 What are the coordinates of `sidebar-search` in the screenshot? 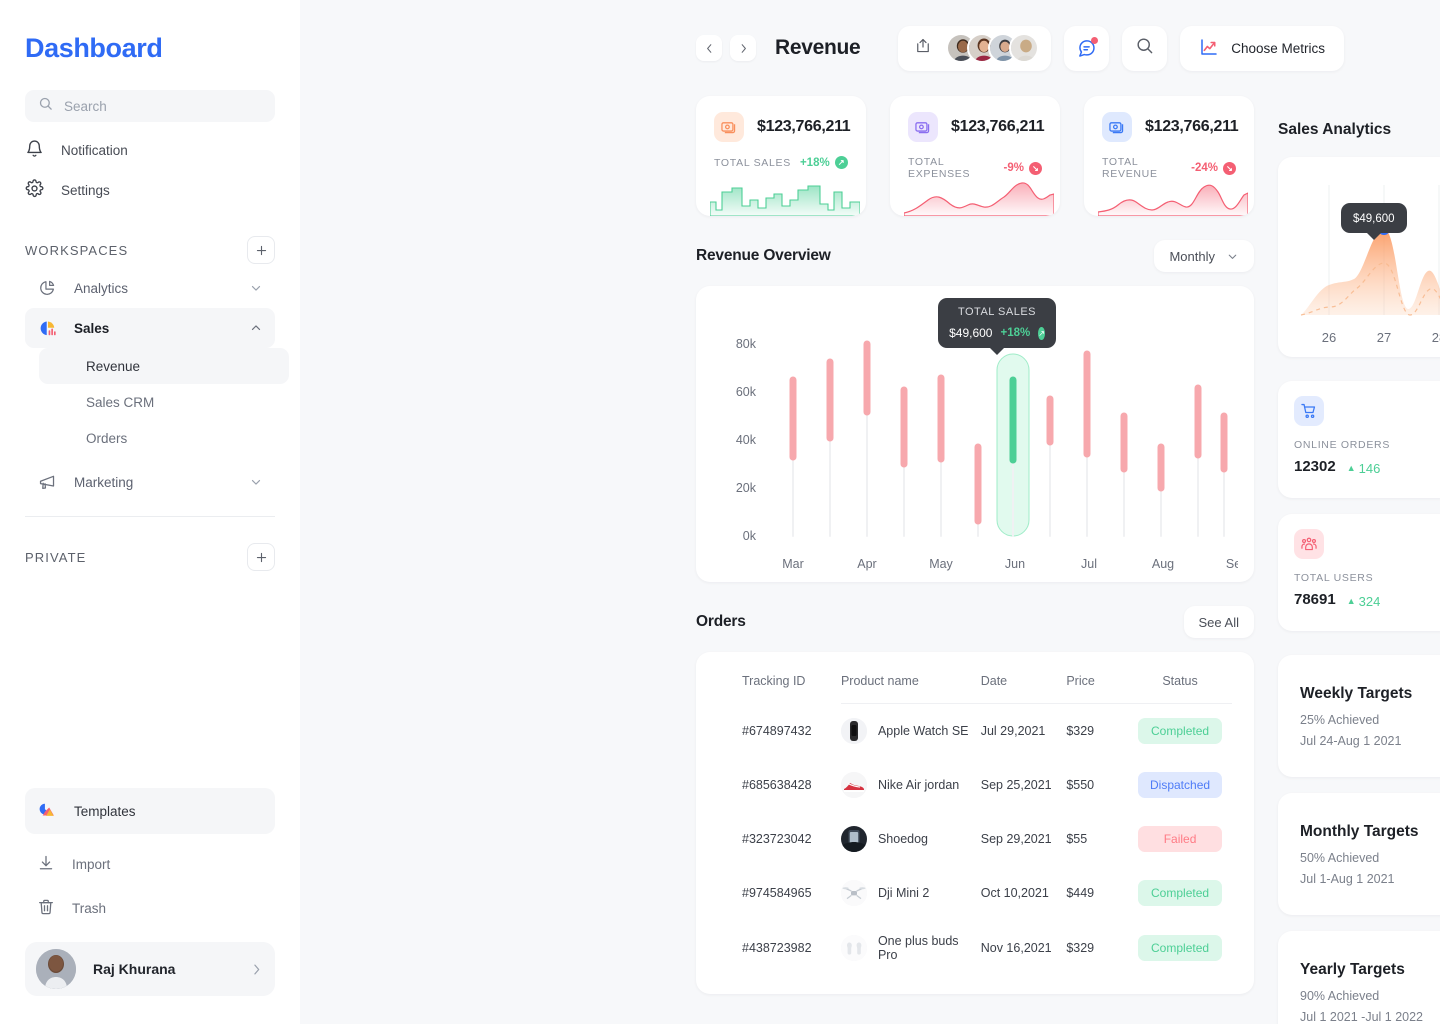 It's located at (150, 106).